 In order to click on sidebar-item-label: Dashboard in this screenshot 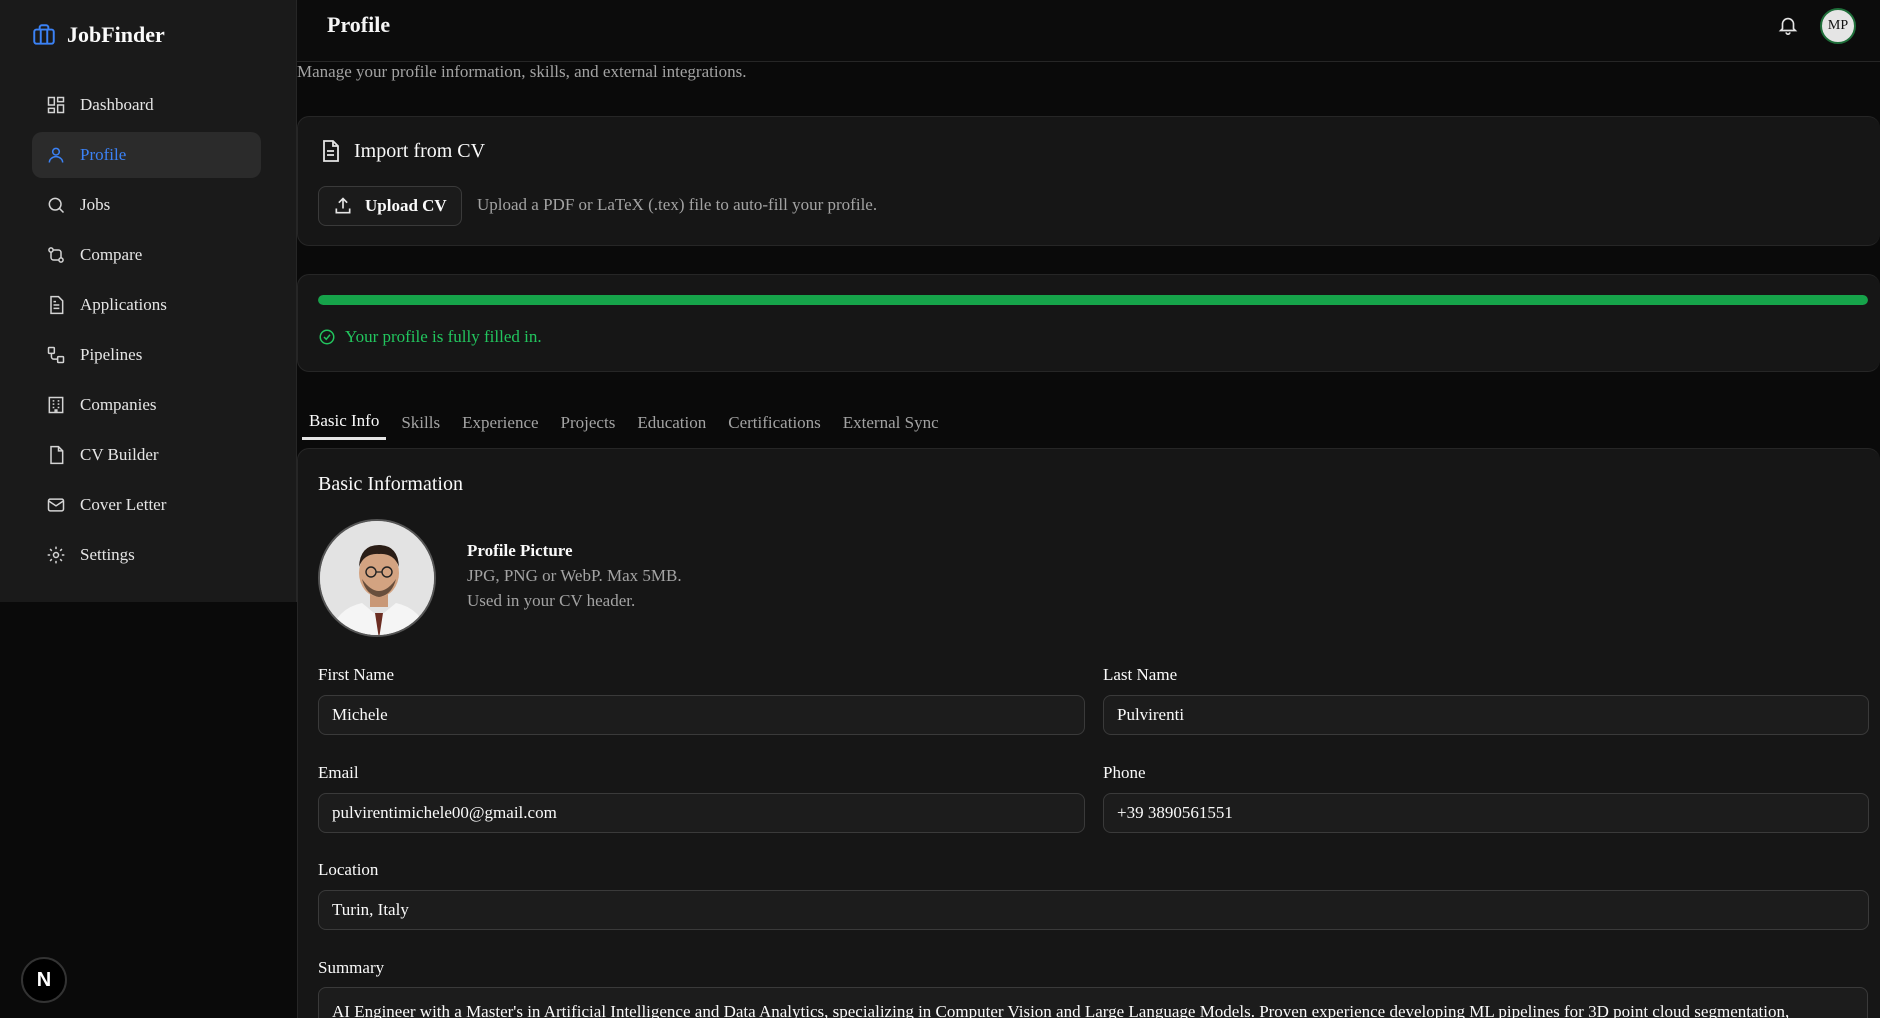, I will do `click(117, 104)`.